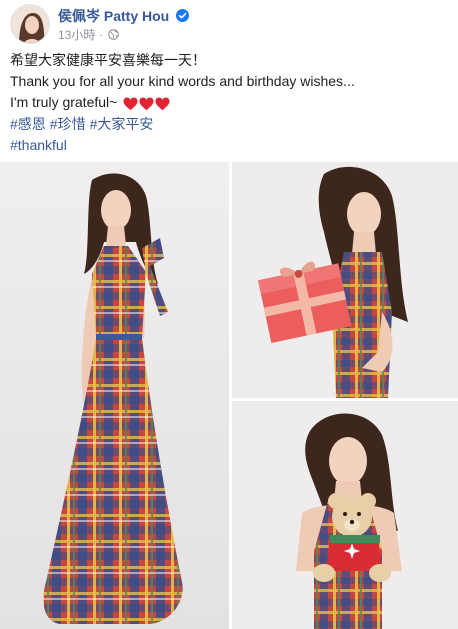 This screenshot has height=629, width=458. Describe the element at coordinates (230, 24) in the screenshot. I see `post-header: 侯佩岑 Patty Hou 13小時 ·` at that location.